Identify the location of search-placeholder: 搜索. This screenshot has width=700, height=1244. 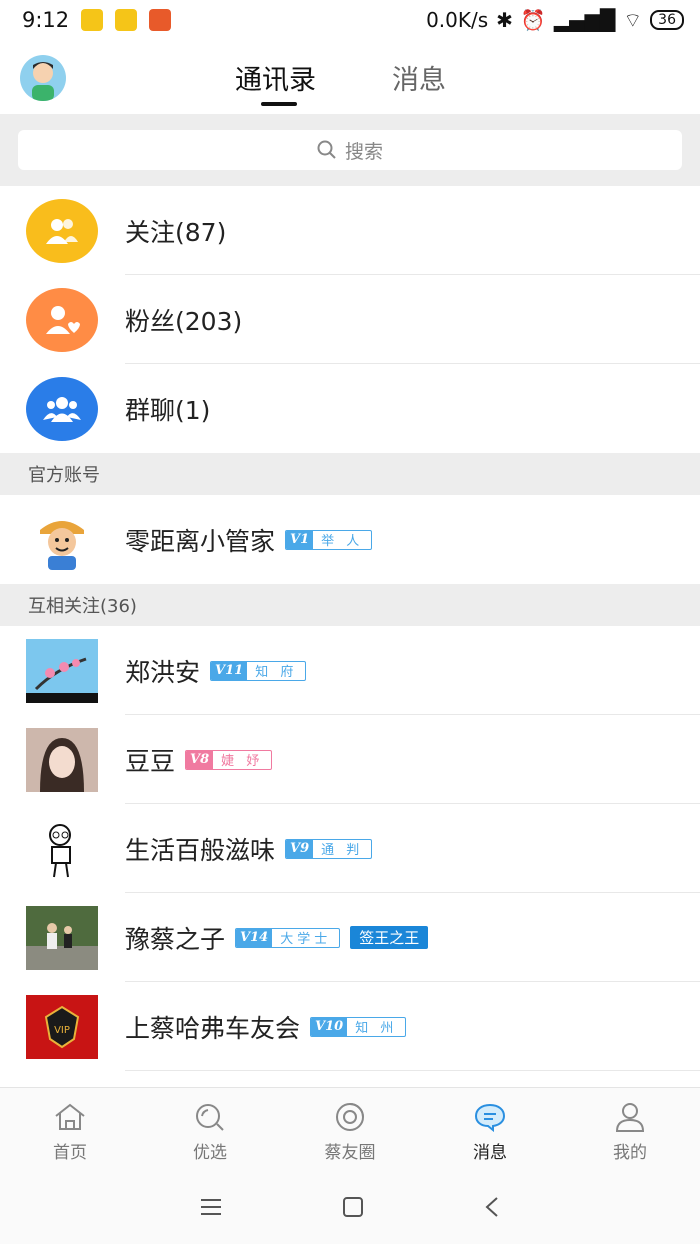
(363, 151).